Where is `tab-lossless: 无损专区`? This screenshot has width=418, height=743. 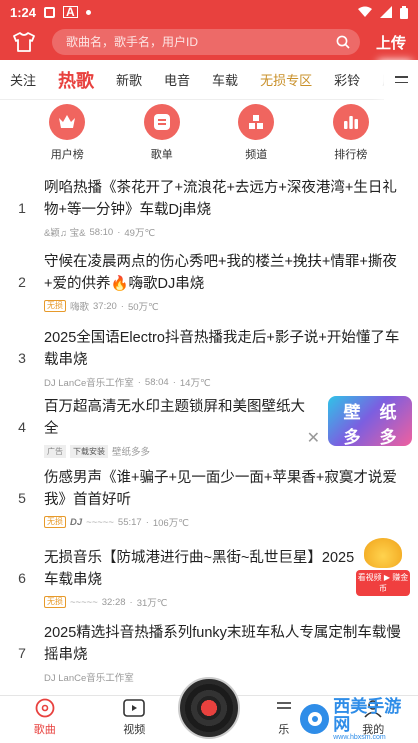
tab-lossless: 无损专区 is located at coordinates (286, 79).